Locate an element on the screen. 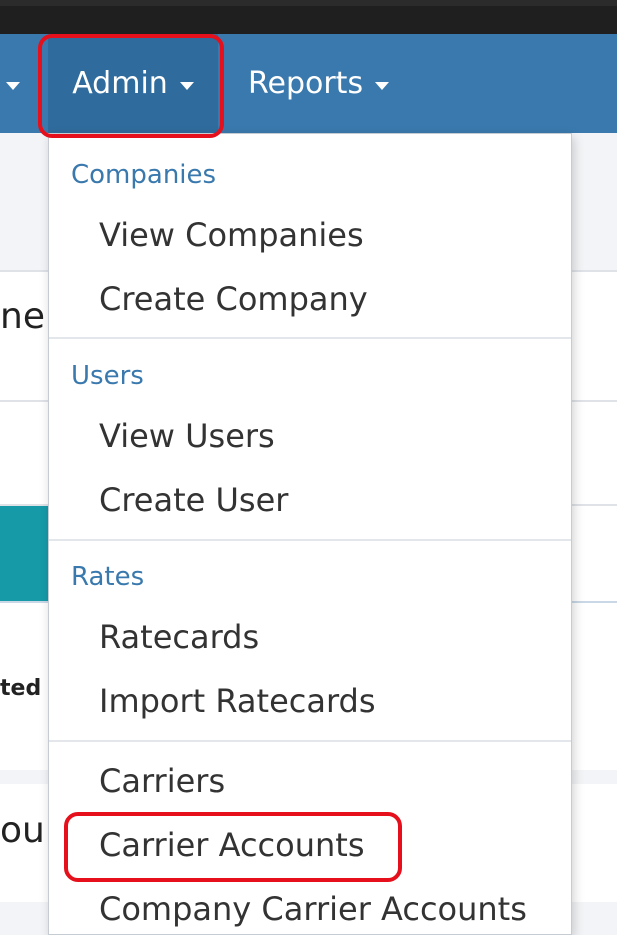 This screenshot has height=935, width=617. section-header-rates: Rates is located at coordinates (108, 577).